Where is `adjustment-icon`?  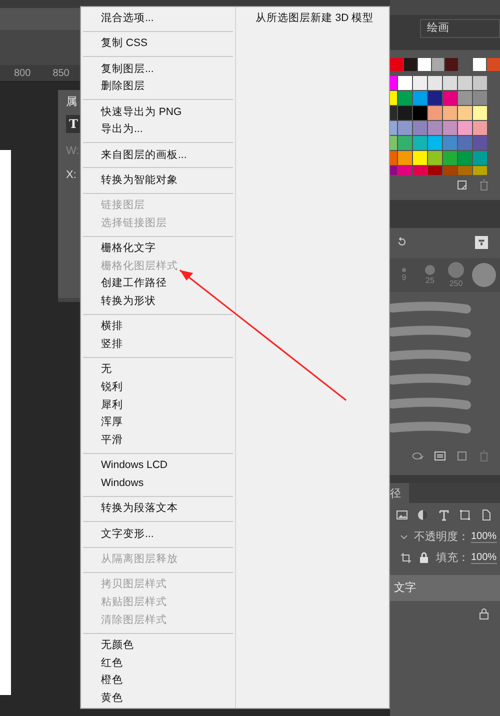 adjustment-icon is located at coordinates (423, 515).